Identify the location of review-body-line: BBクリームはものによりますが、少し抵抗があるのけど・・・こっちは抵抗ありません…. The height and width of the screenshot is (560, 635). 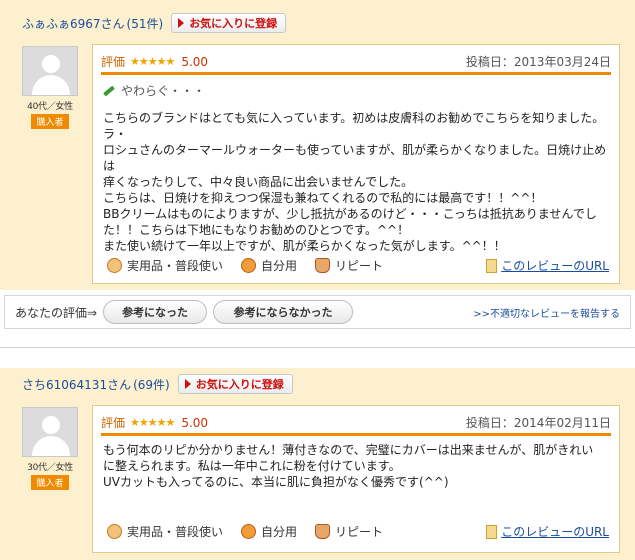
(350, 214).